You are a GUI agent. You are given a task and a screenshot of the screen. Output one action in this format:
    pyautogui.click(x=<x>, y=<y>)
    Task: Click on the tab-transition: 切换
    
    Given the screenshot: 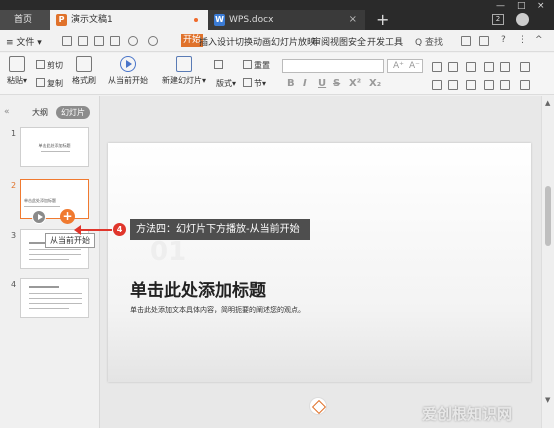 What is the action you would take?
    pyautogui.click(x=244, y=41)
    